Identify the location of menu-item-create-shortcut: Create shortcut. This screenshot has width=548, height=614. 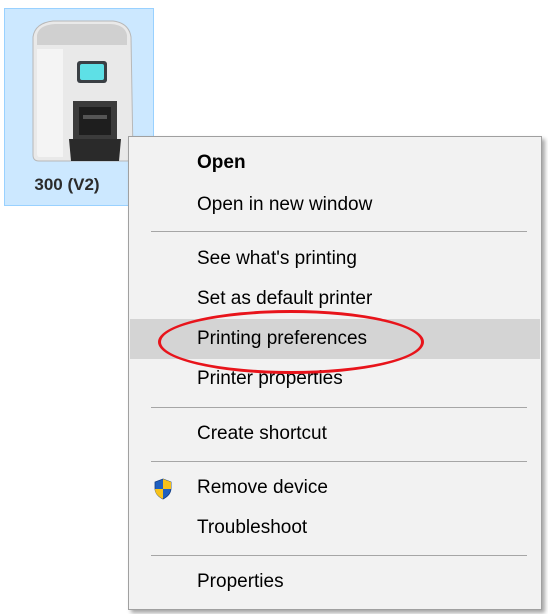
(335, 434).